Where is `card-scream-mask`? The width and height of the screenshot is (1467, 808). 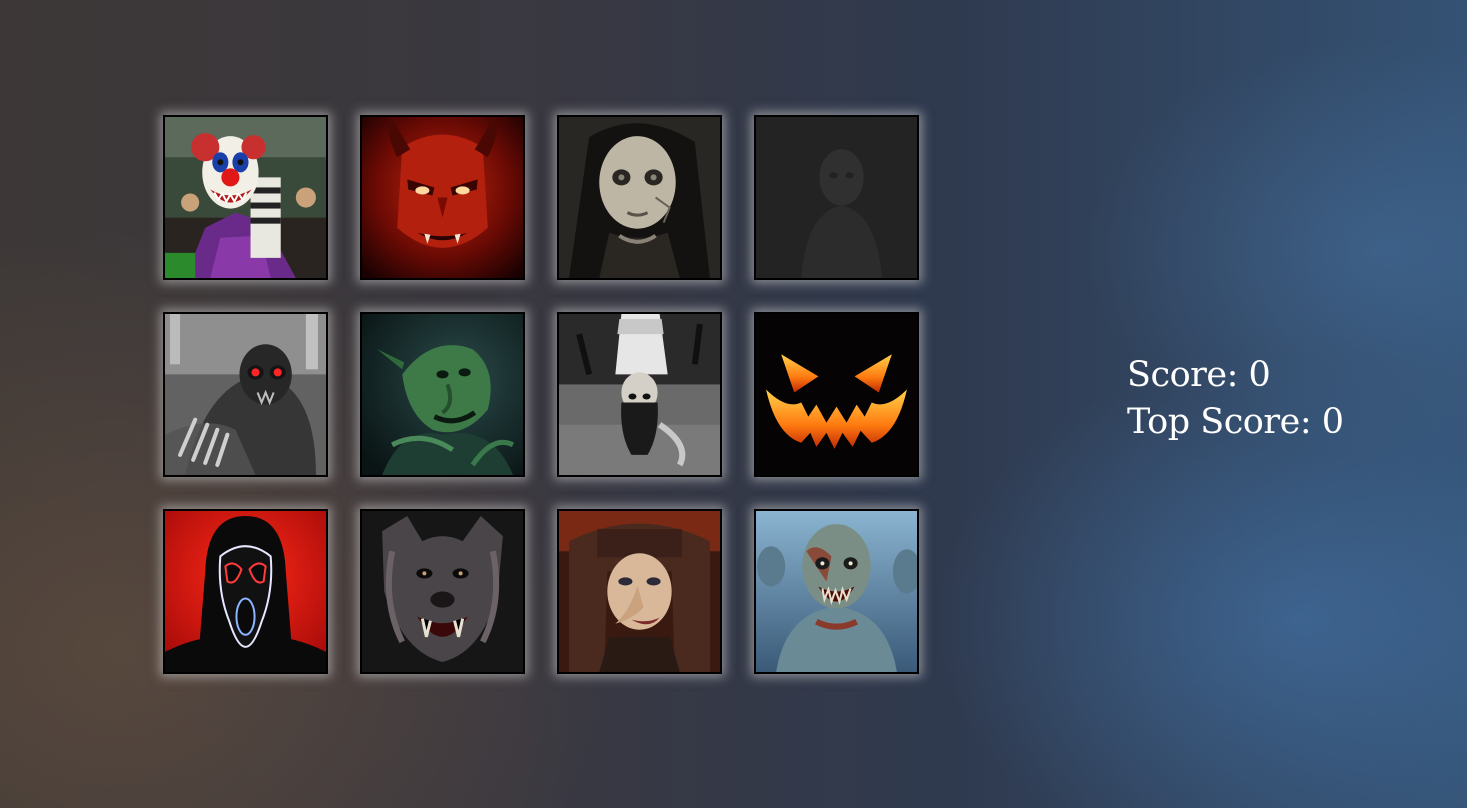 card-scream-mask is located at coordinates (245, 591).